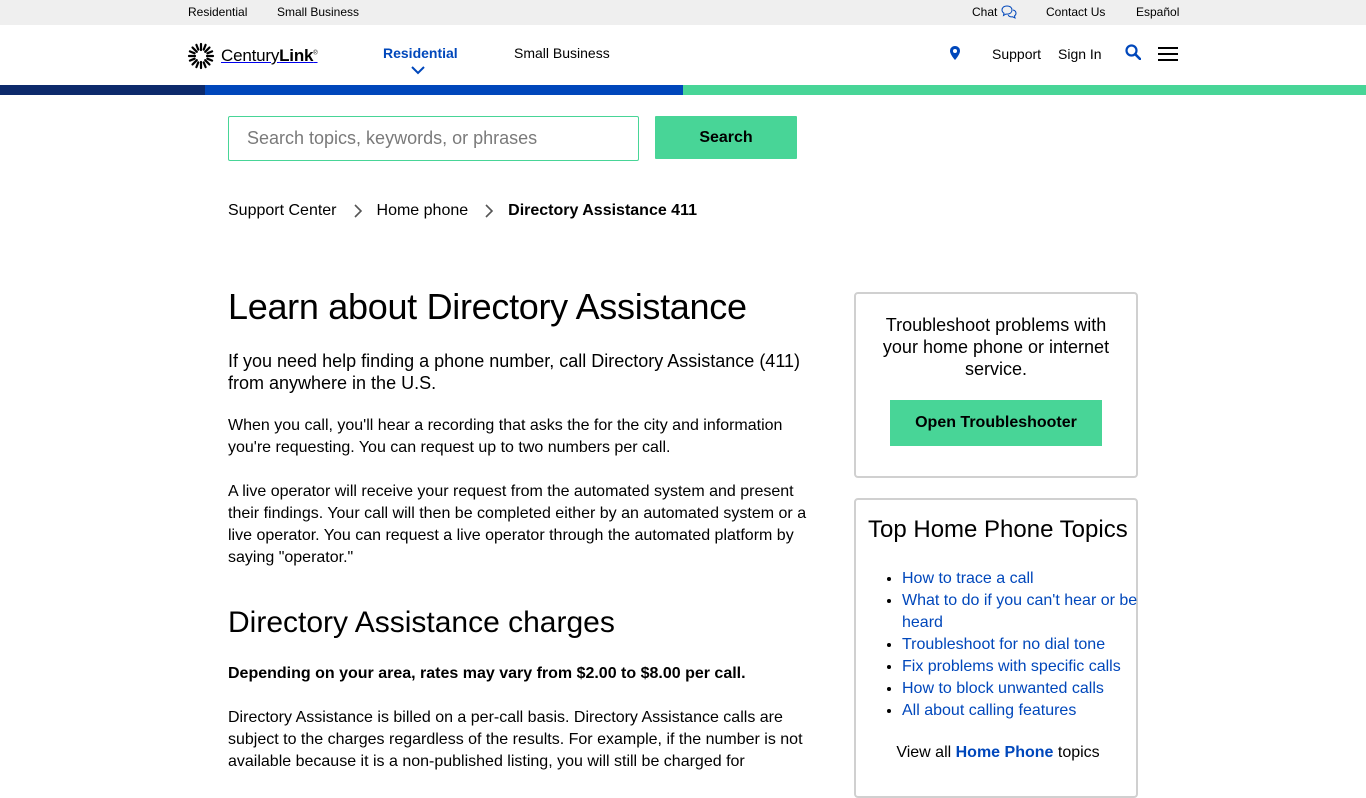 The height and width of the screenshot is (798, 1366). I want to click on list-item: Troubleshoot for no dial tone, so click(1021, 645).